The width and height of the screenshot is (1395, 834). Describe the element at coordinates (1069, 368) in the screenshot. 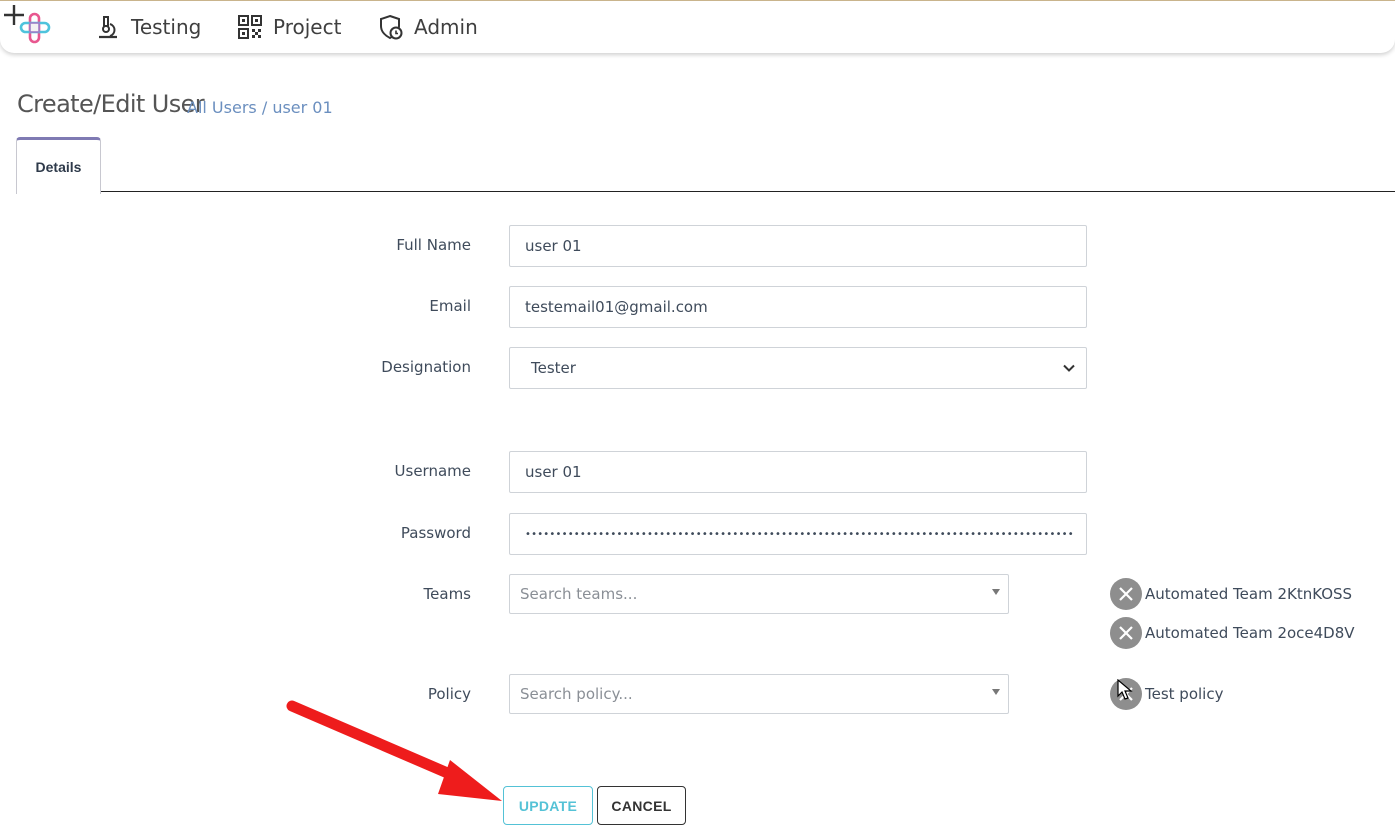

I see `chevron-down-icon` at that location.